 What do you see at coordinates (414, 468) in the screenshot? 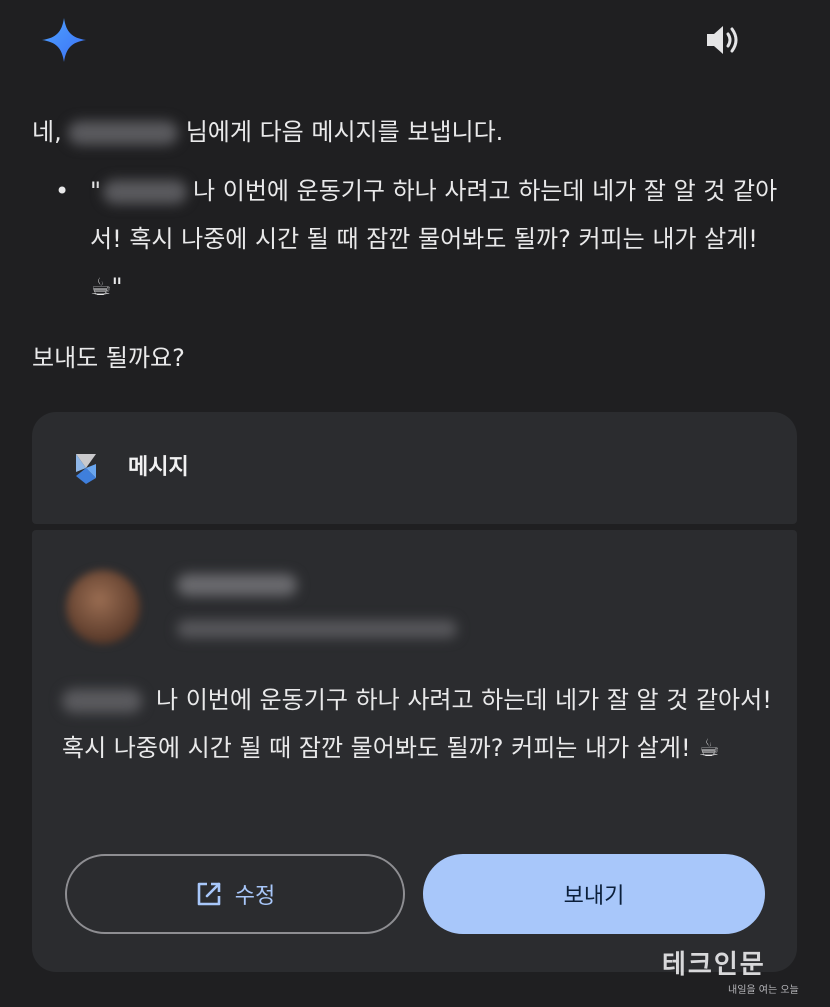
I see `app-card-header: 메시지` at bounding box center [414, 468].